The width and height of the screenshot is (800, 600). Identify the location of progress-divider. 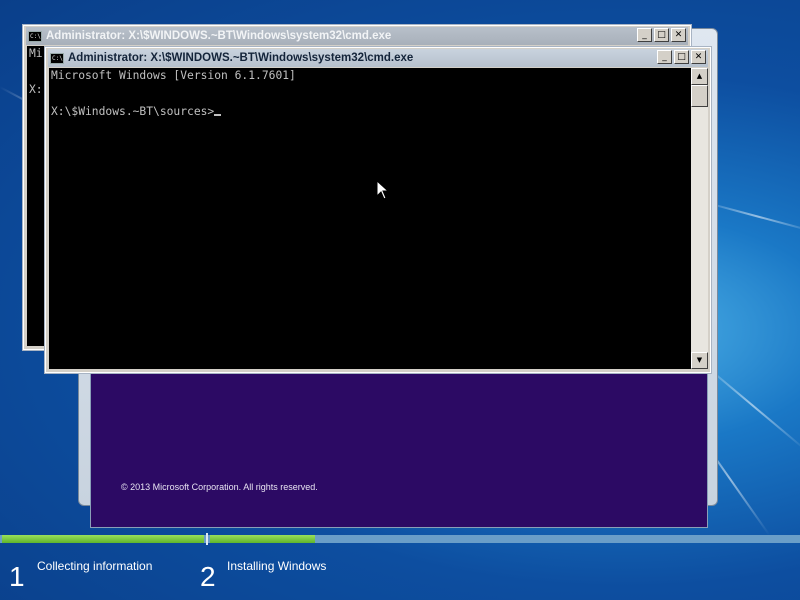
(207, 539).